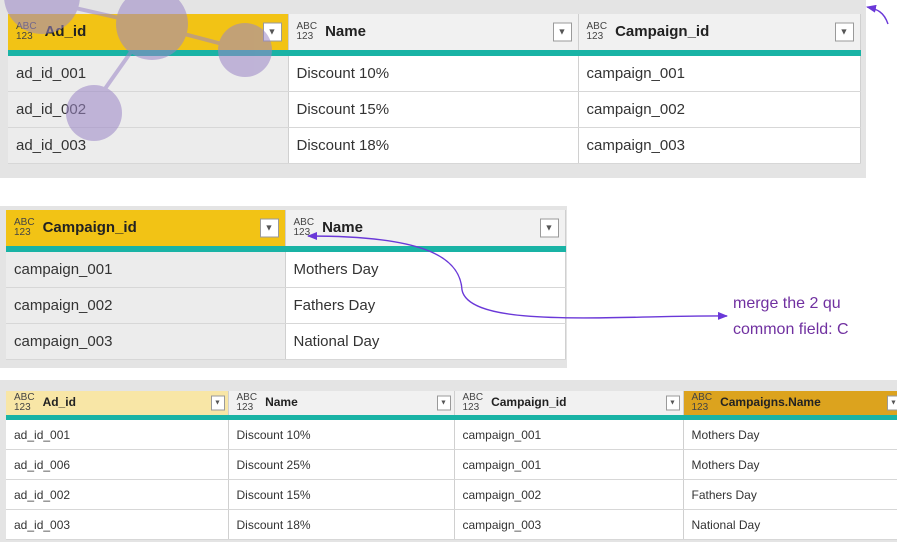 The image size is (897, 542). I want to click on table-row: campaign_001 Mothers Day, so click(286, 268).